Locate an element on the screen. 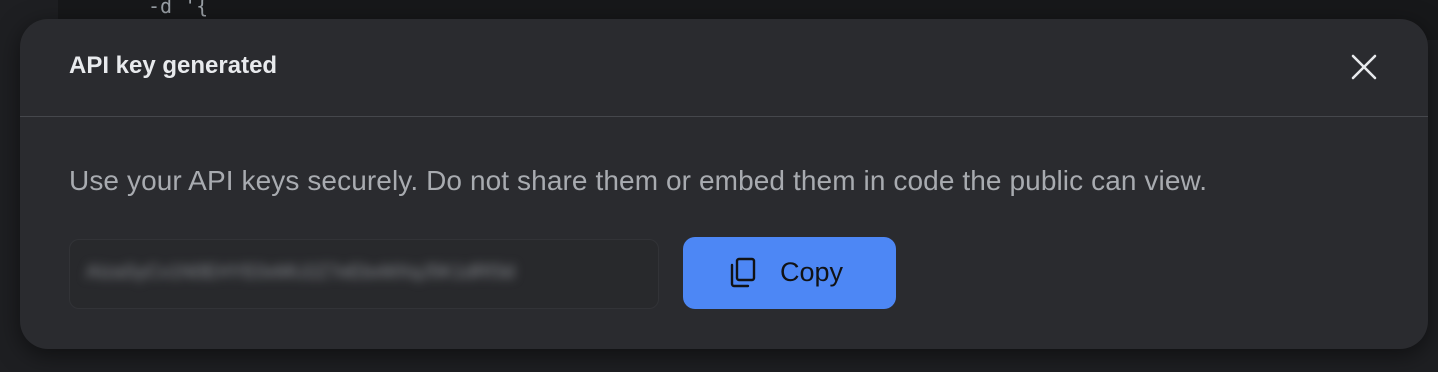 The image size is (1438, 372). dialog-title: API key generated is located at coordinates (173, 65).